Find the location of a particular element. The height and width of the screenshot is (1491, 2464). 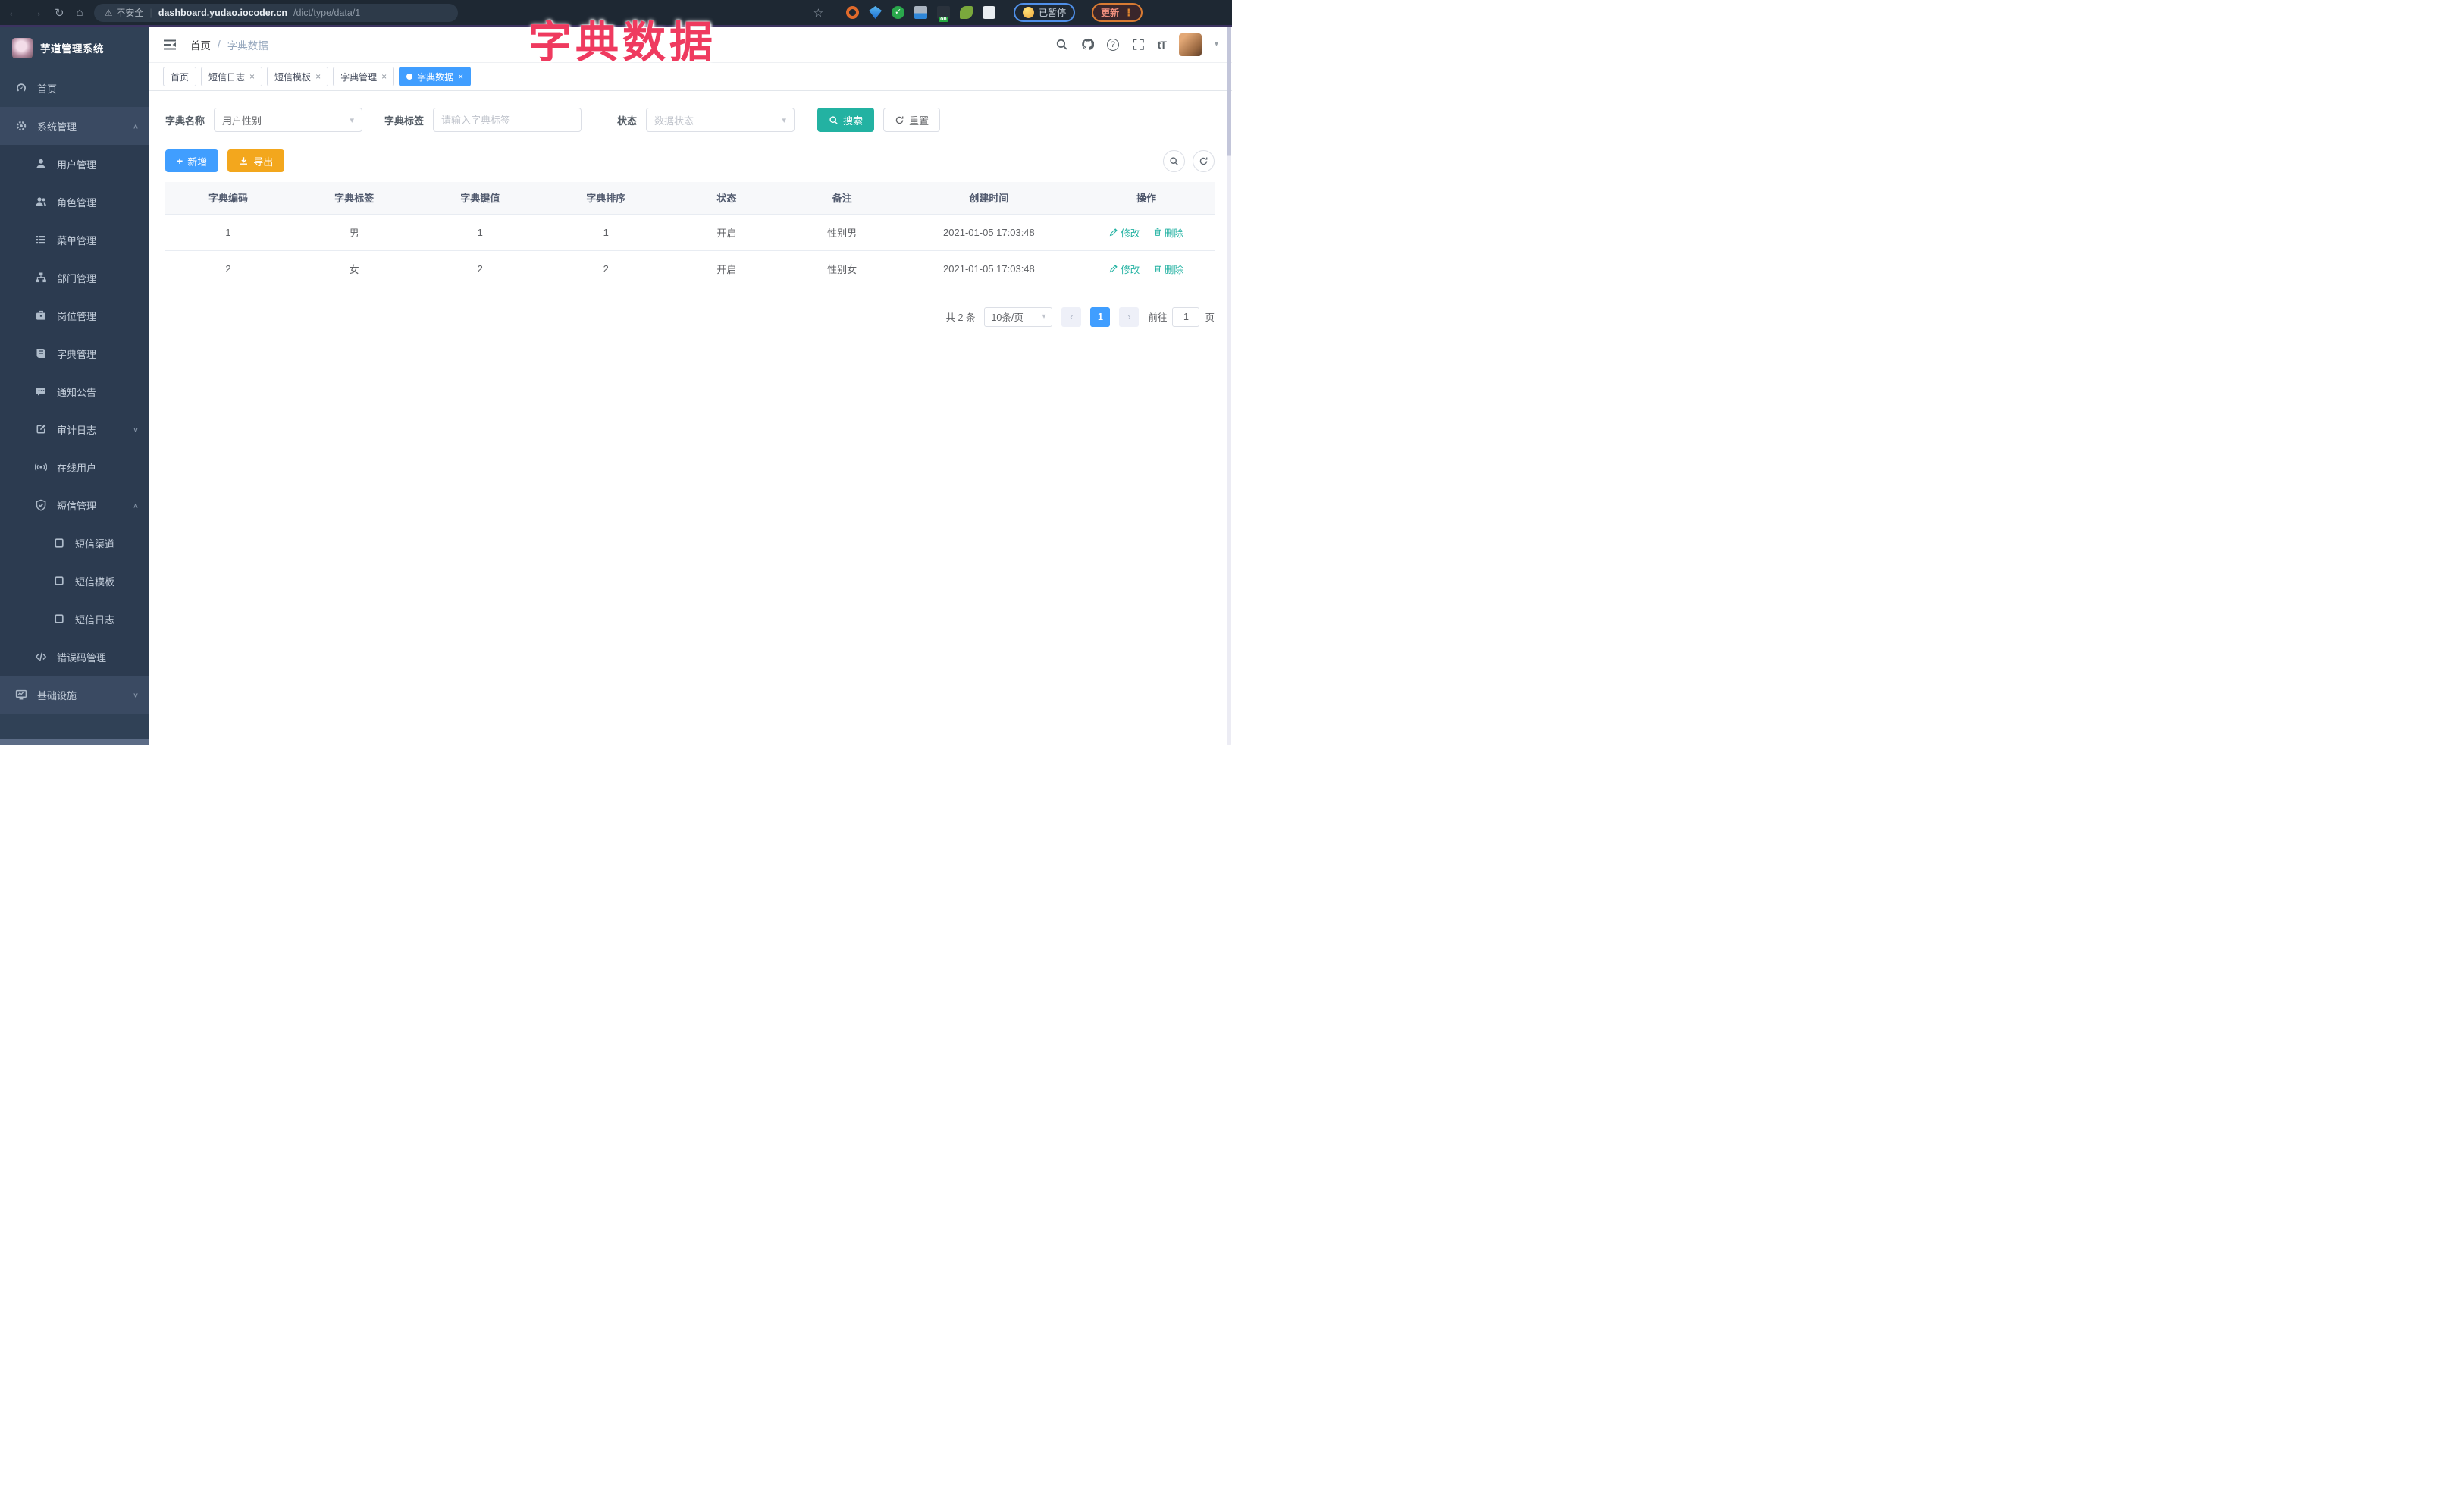

tab-dict-management: 字典管理 × is located at coordinates (364, 76).